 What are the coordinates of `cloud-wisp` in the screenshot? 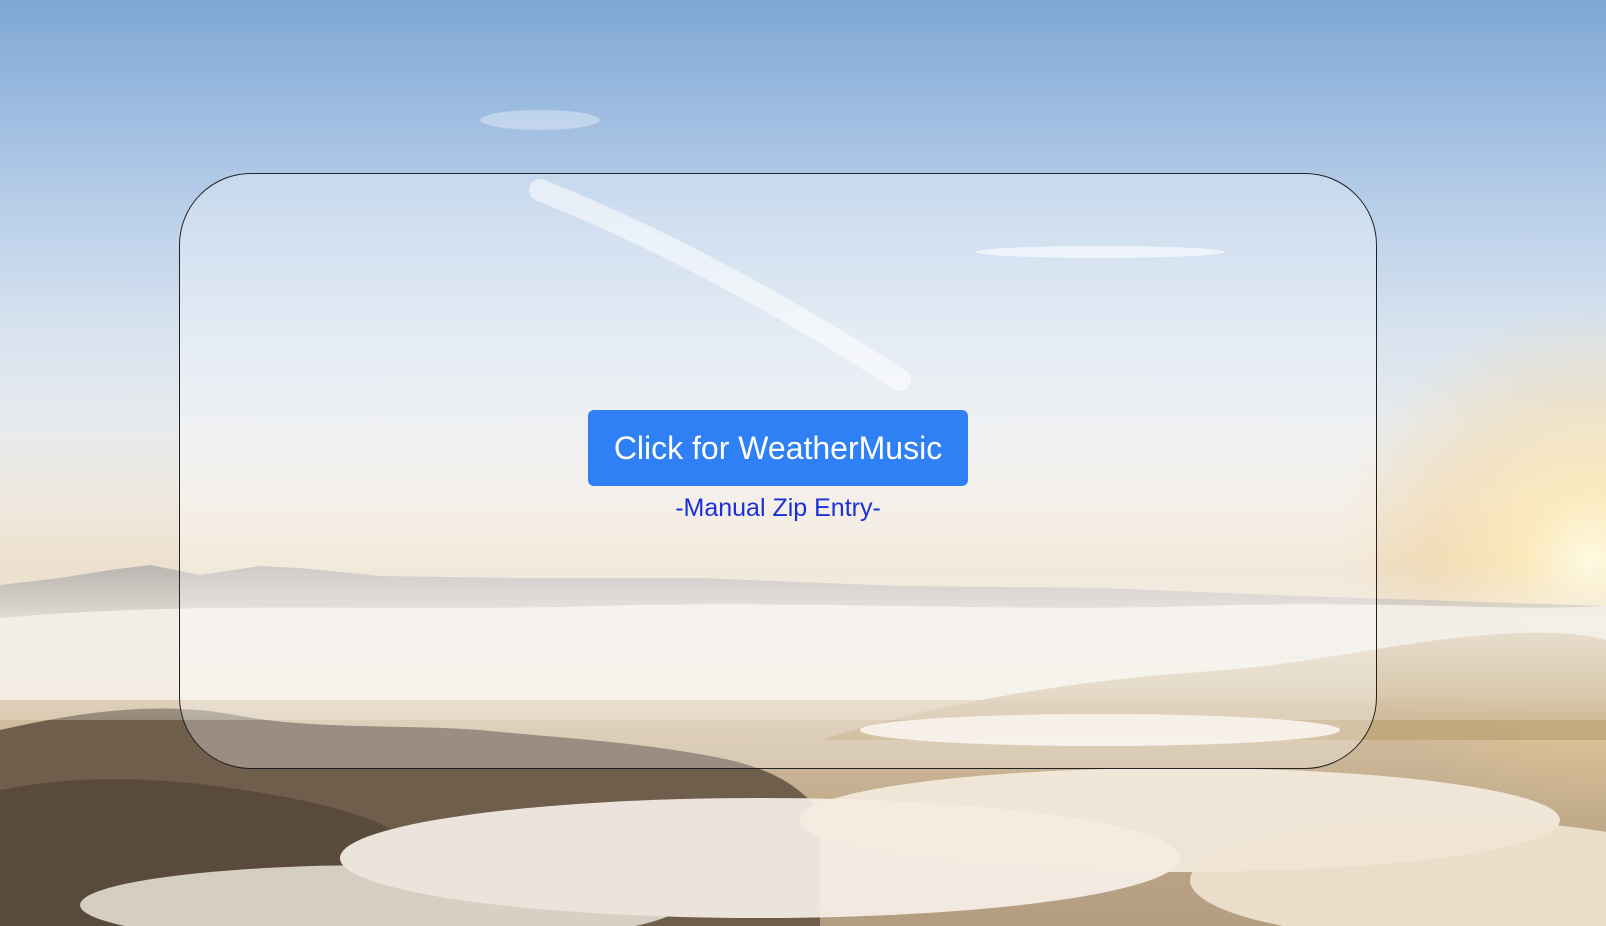 It's located at (540, 120).